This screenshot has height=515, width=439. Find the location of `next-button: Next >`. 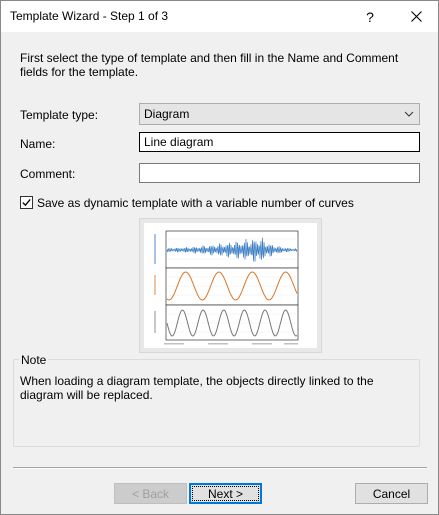

next-button: Next > is located at coordinates (225, 493).